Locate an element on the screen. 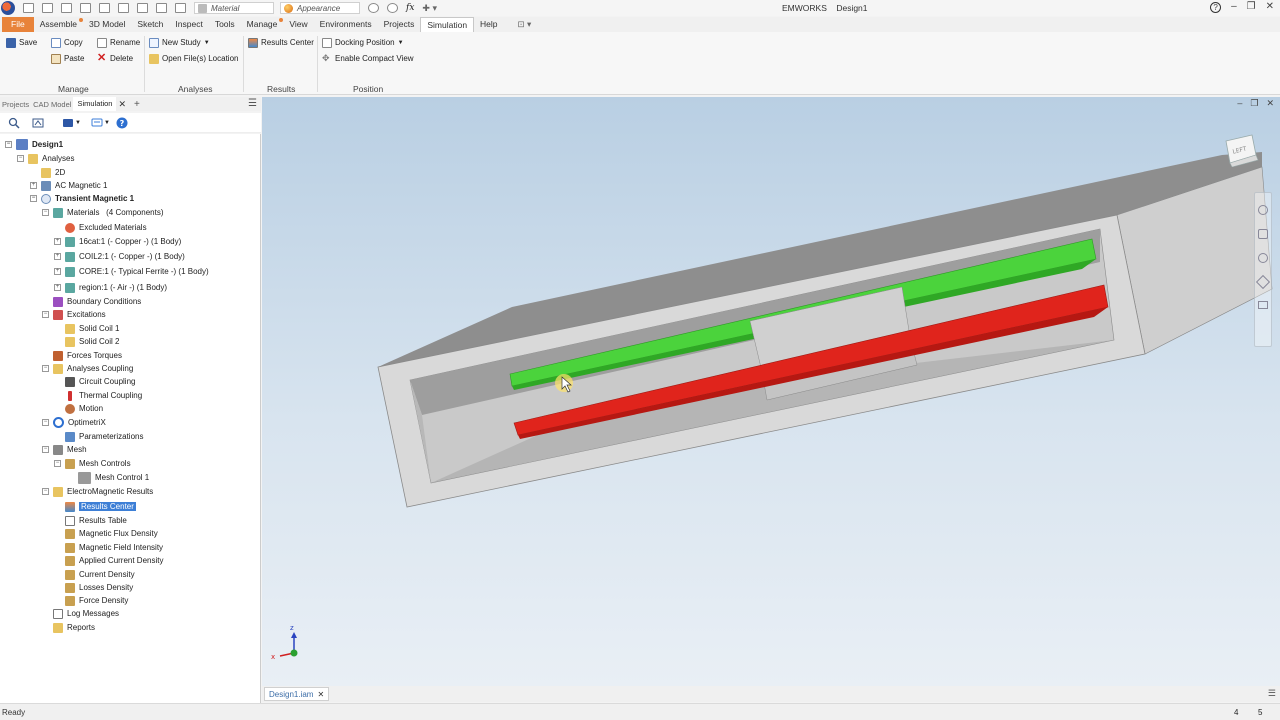 This screenshot has width=1280, height=720. customize-icon: ✚ ▾ is located at coordinates (429, 8).